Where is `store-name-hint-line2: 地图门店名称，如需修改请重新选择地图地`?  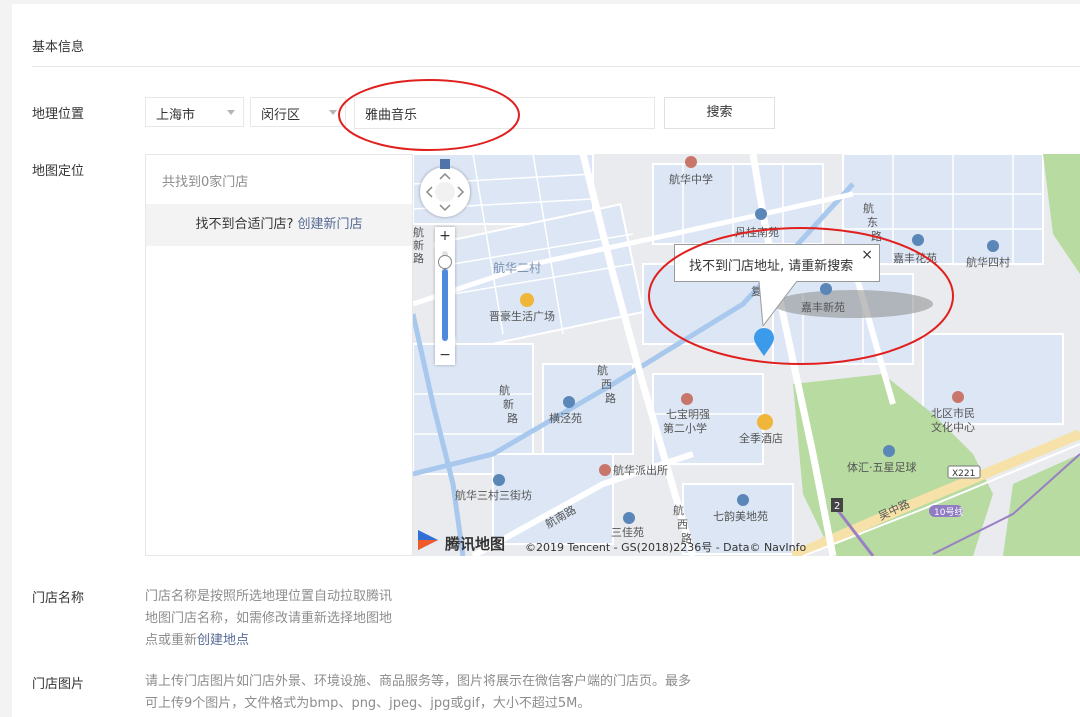 store-name-hint-line2: 地图门店名称，如需修改请重新选择地图地 is located at coordinates (269, 618).